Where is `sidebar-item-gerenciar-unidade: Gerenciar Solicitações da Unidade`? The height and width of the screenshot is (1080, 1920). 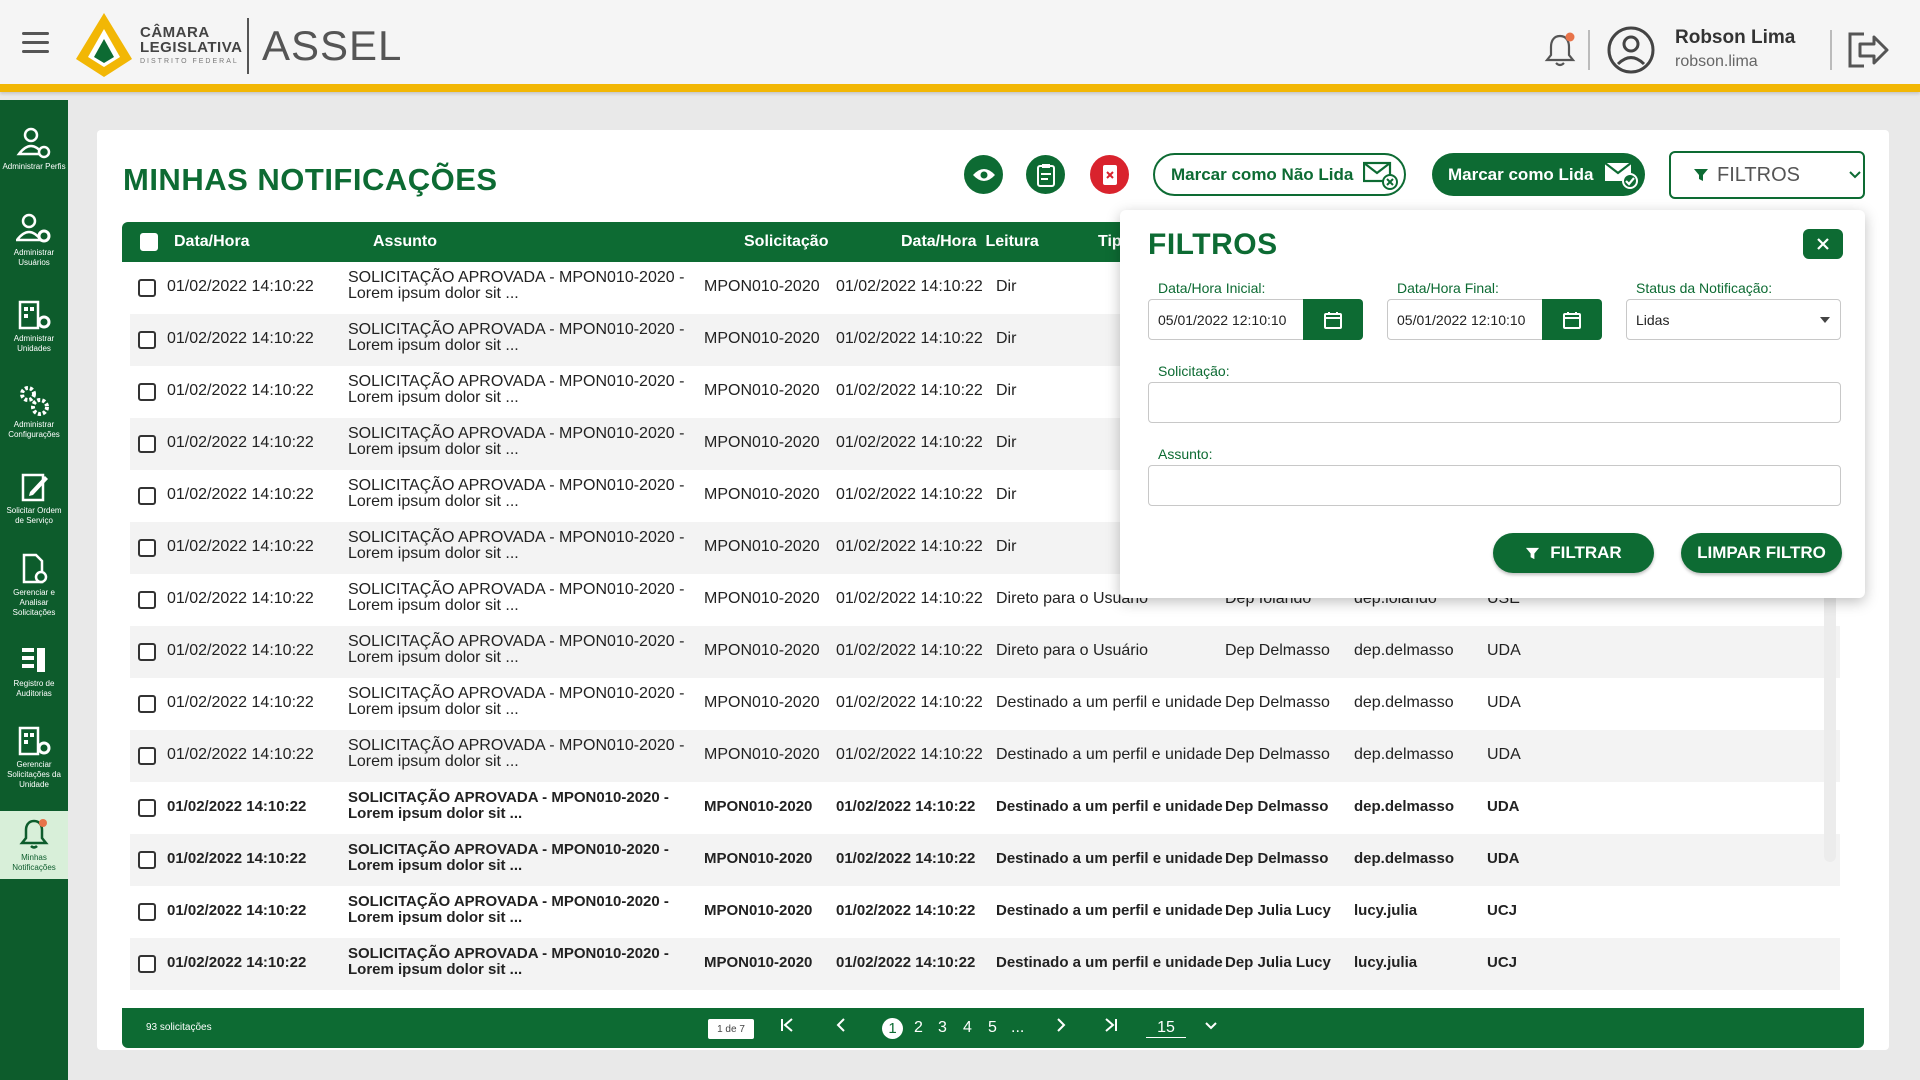
sidebar-item-gerenciar-unidade: Gerenciar Solicitações da Unidade is located at coordinates (34, 757).